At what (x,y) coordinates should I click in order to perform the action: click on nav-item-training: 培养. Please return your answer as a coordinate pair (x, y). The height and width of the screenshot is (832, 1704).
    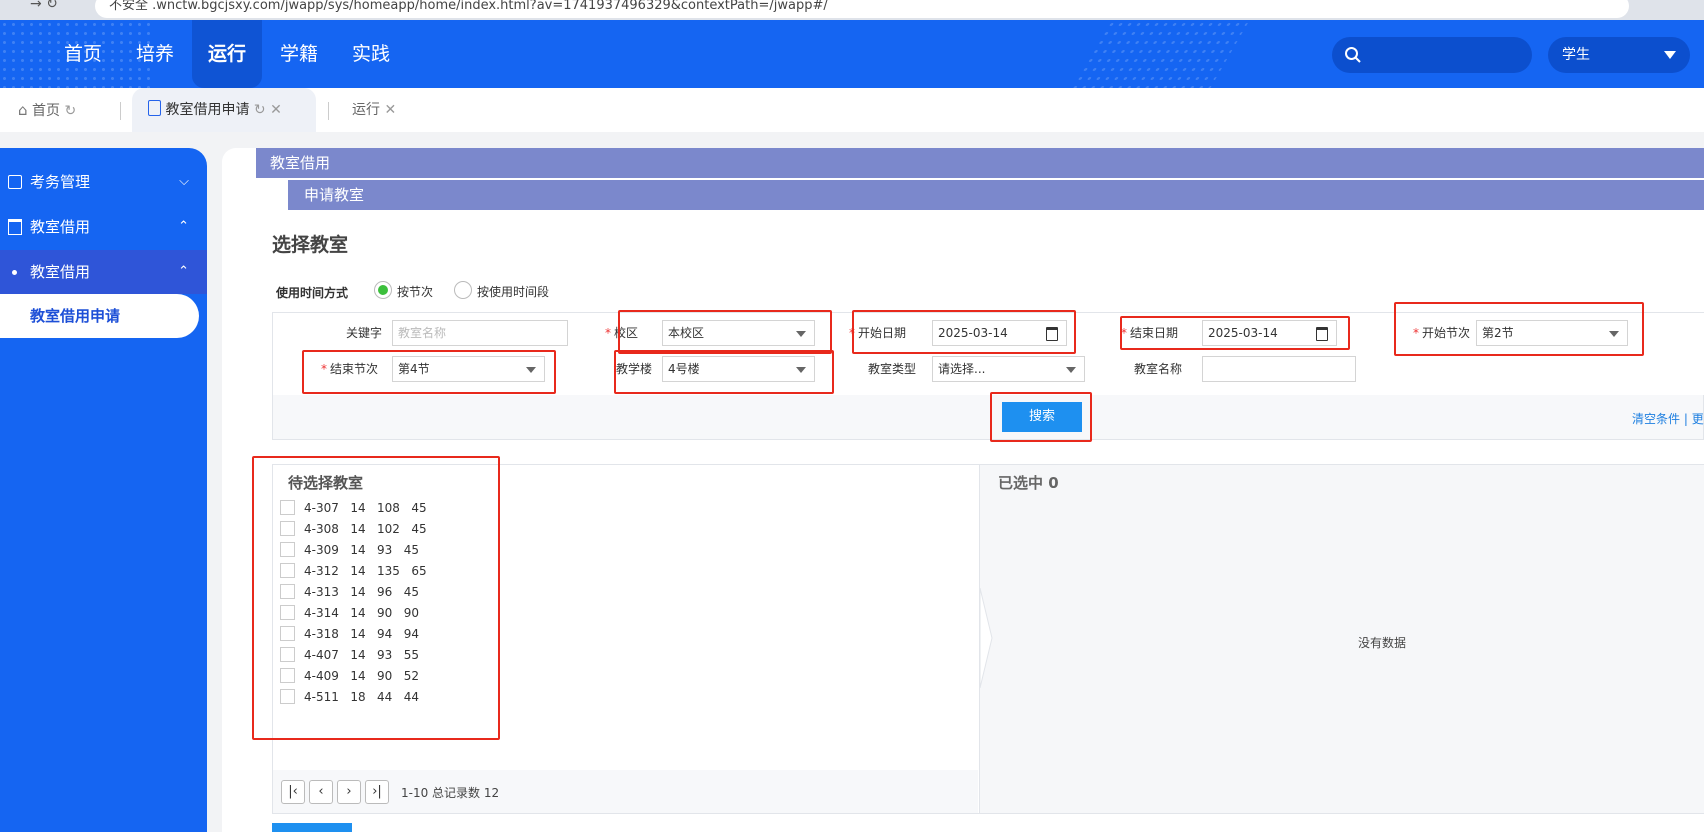
    Looking at the image, I should click on (155, 54).